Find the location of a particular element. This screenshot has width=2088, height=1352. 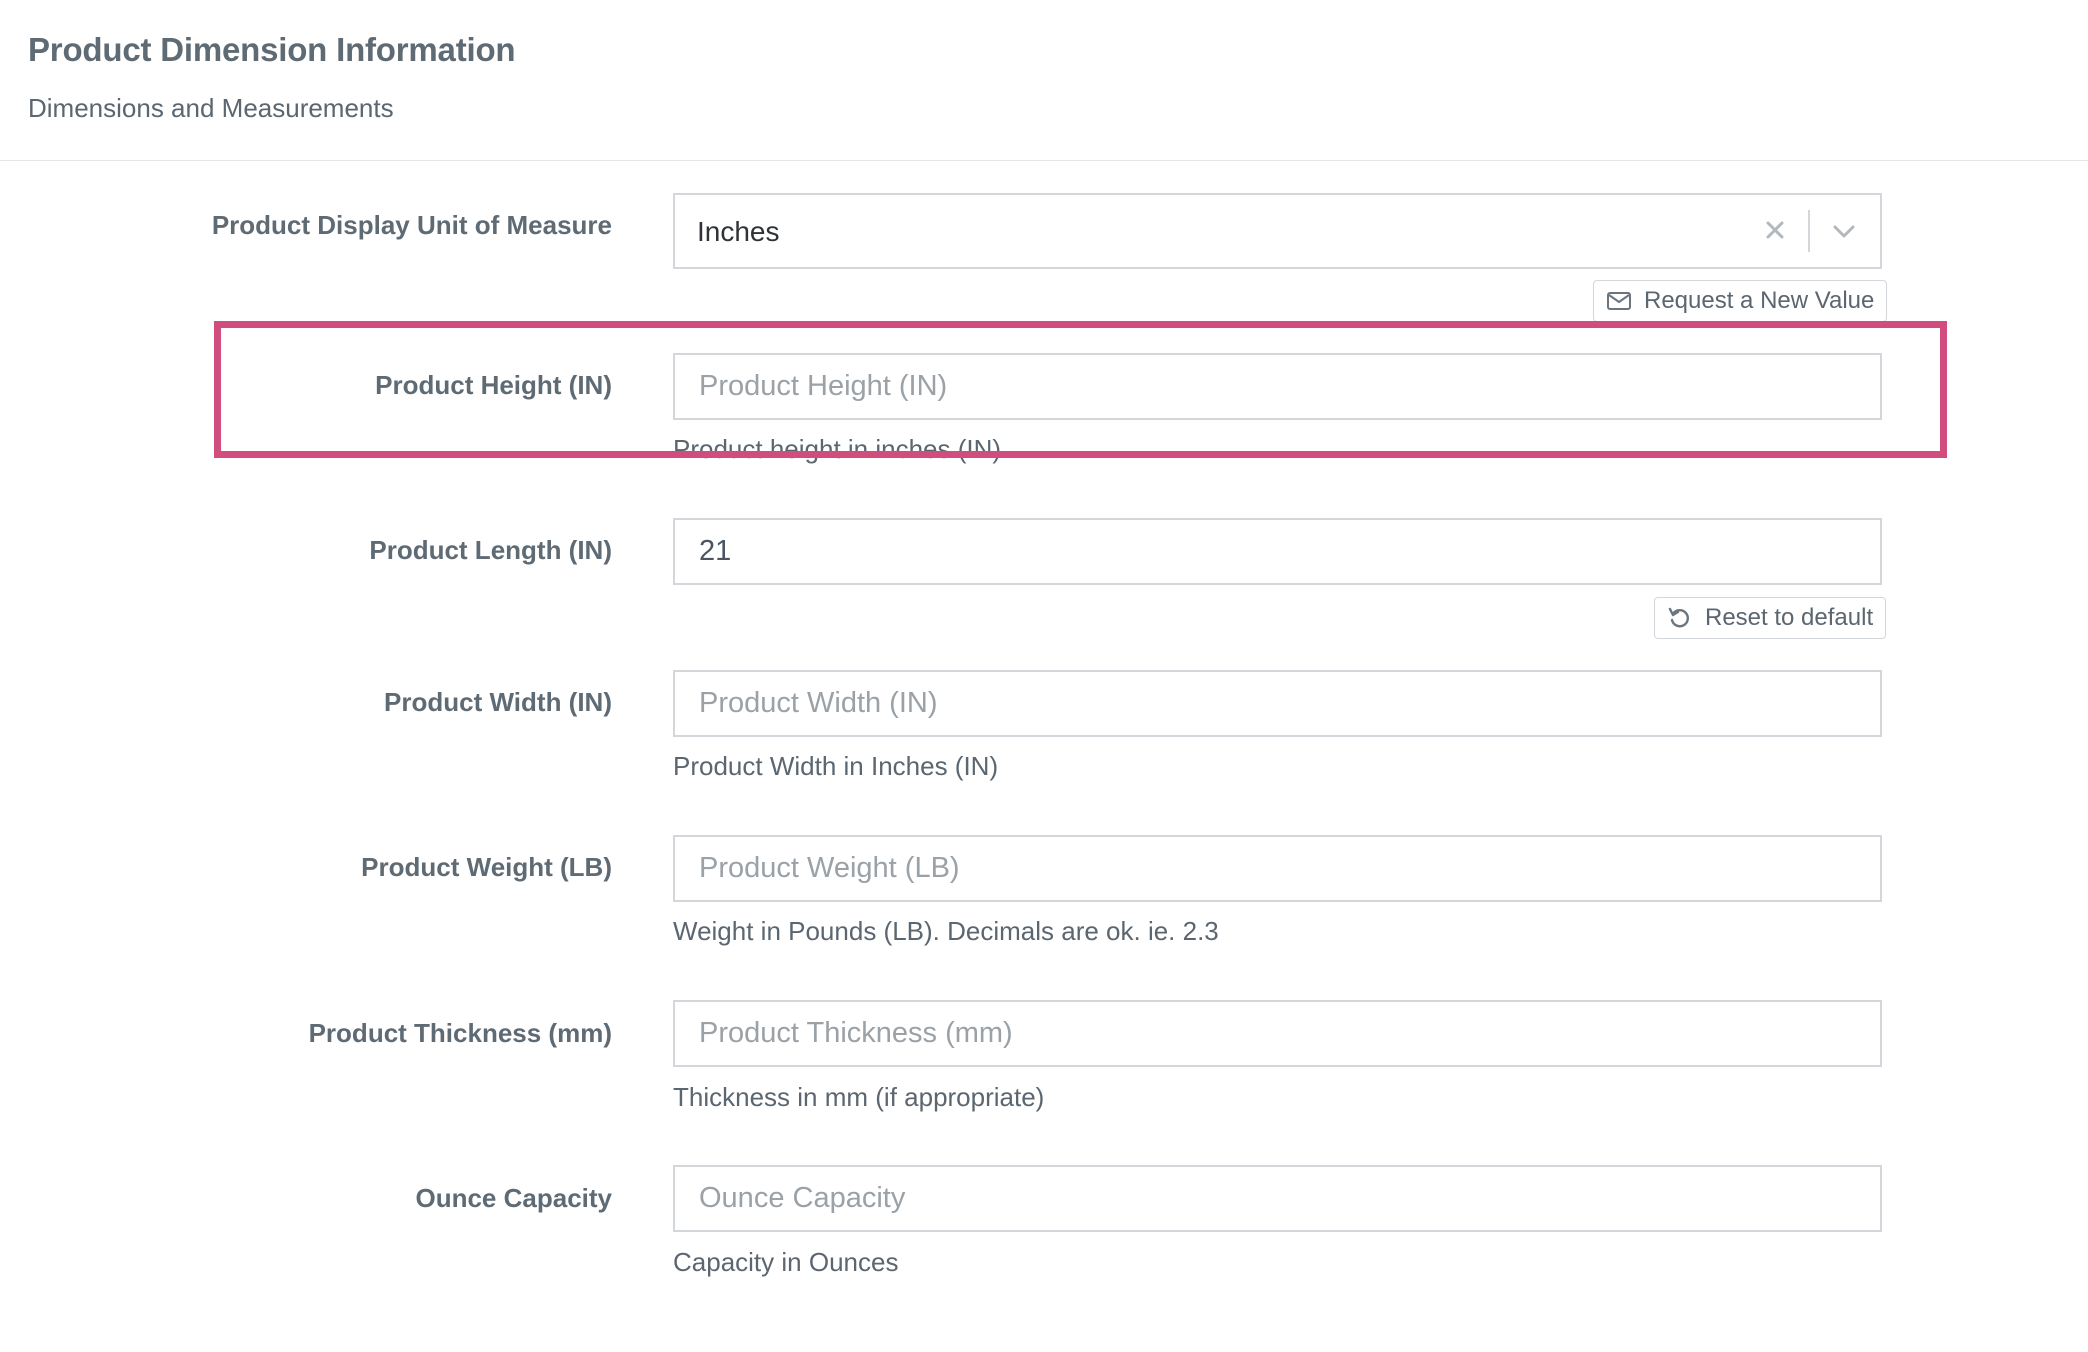

request-new-value-label: Request a New Value is located at coordinates (1759, 300).